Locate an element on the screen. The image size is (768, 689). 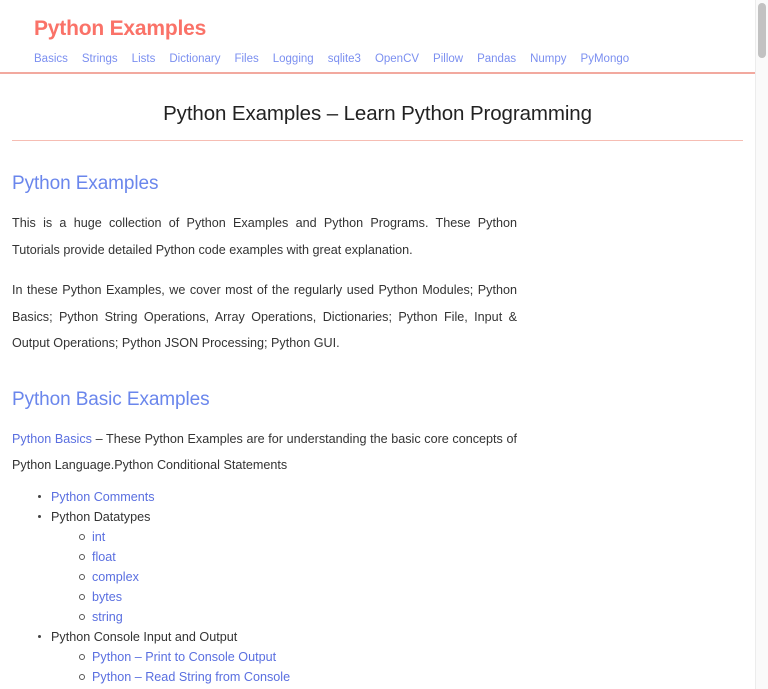
nav-link-dictionary: Dictionary is located at coordinates (194, 59).